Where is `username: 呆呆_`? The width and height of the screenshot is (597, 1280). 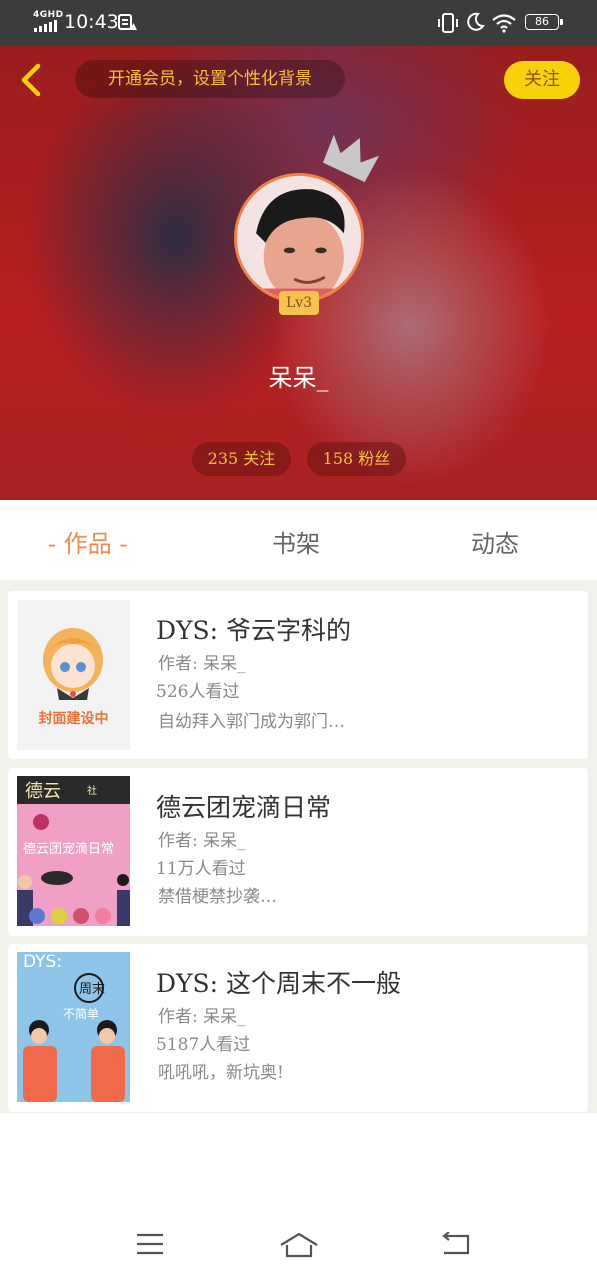 username: 呆呆_ is located at coordinates (298, 378).